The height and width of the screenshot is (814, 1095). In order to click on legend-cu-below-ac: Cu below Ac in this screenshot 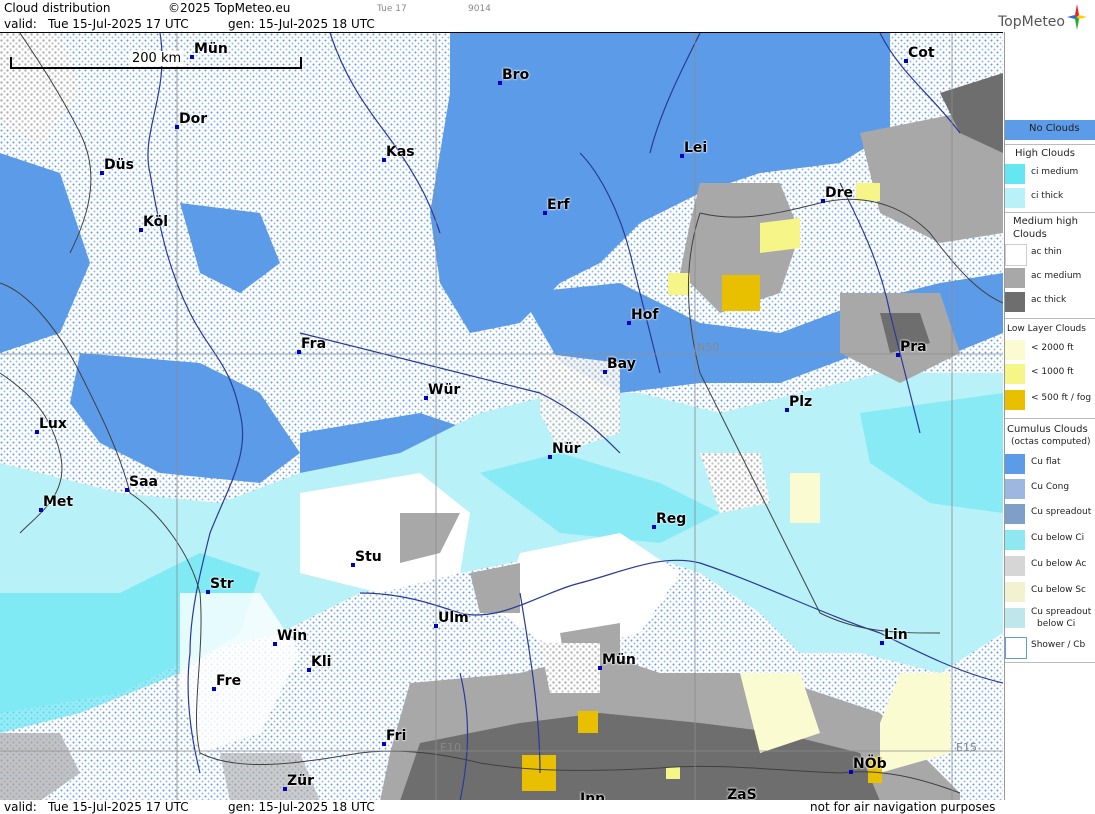, I will do `click(1050, 566)`.